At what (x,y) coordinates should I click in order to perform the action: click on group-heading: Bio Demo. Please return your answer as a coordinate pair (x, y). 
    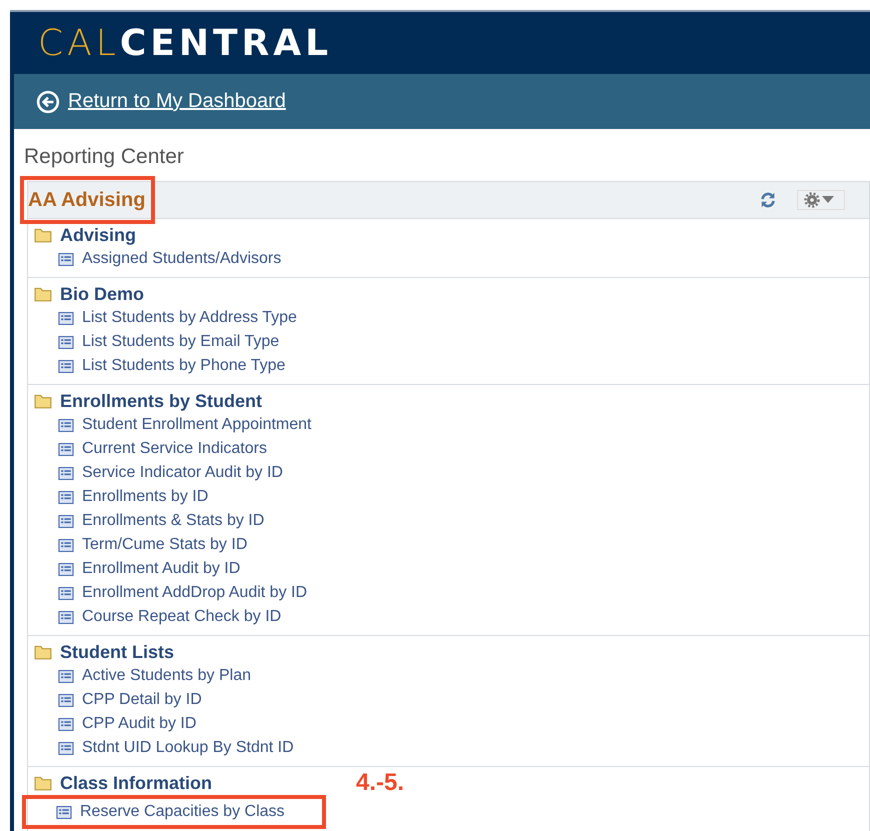
    Looking at the image, I should click on (102, 294).